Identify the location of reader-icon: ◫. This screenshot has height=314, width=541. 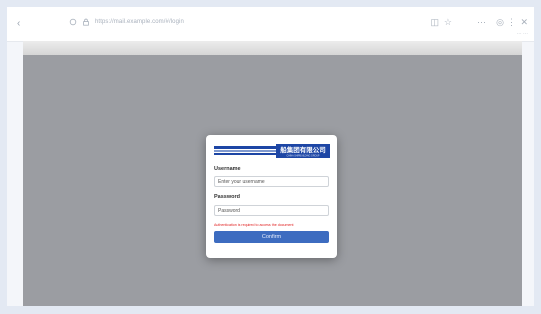
(434, 22).